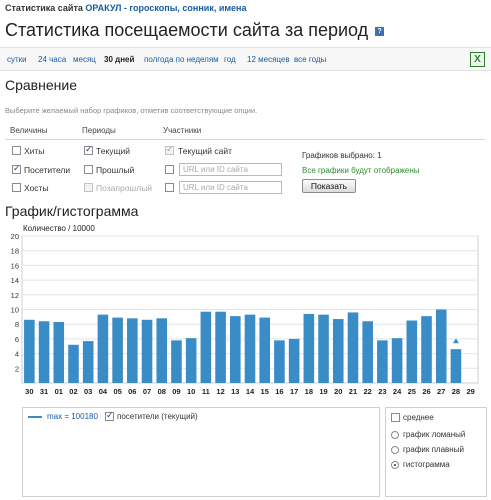  Describe the element at coordinates (268, 59) in the screenshot. I see `tab-12-months: 12 месяцев` at that location.